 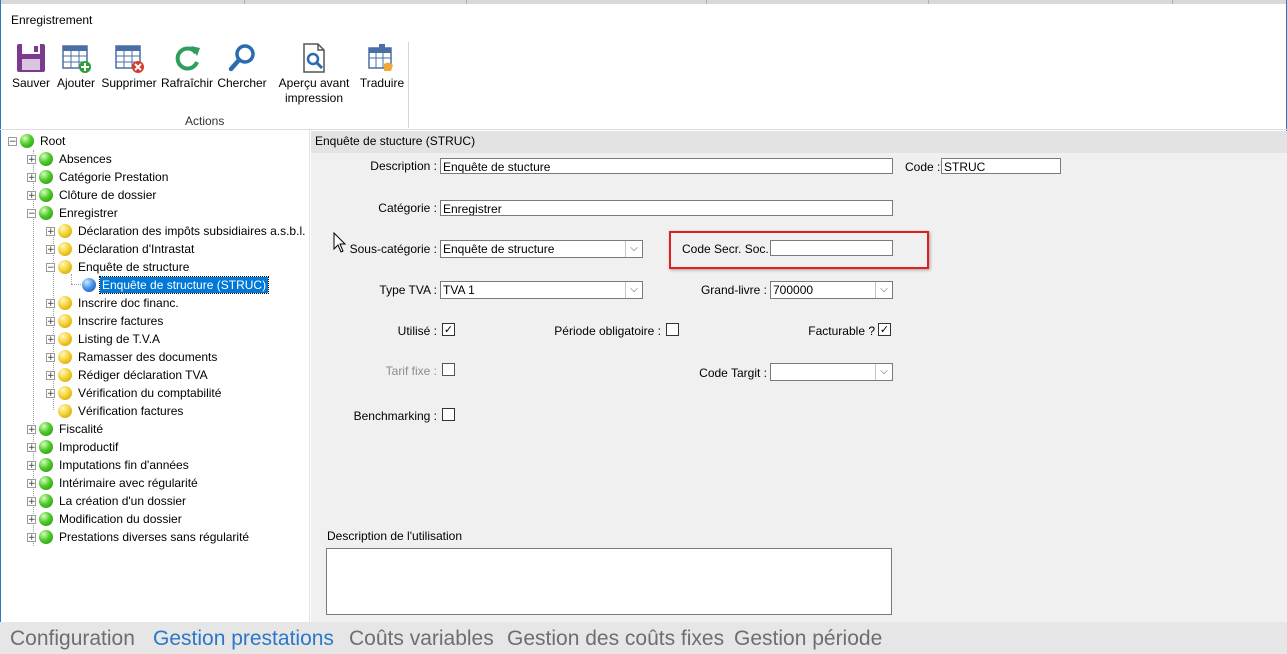 What do you see at coordinates (448, 329) in the screenshot?
I see `utilise-checkbox: ✓` at bounding box center [448, 329].